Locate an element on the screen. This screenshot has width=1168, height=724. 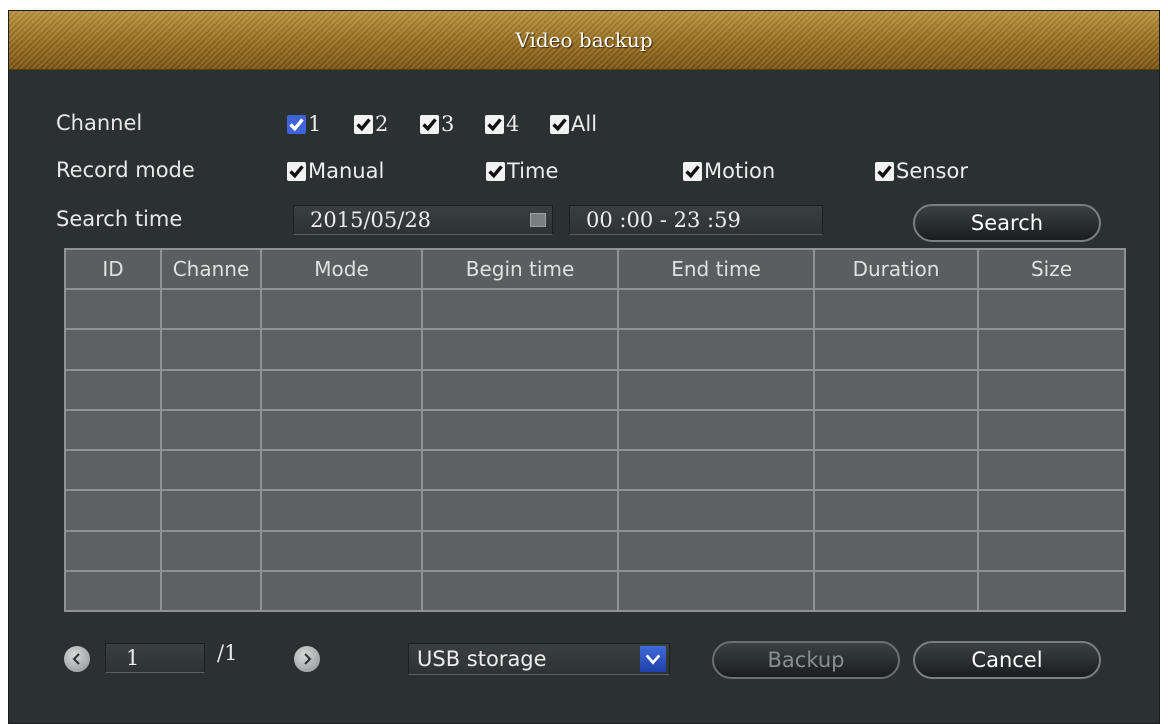
channel-1-label: 1 is located at coordinates (315, 124).